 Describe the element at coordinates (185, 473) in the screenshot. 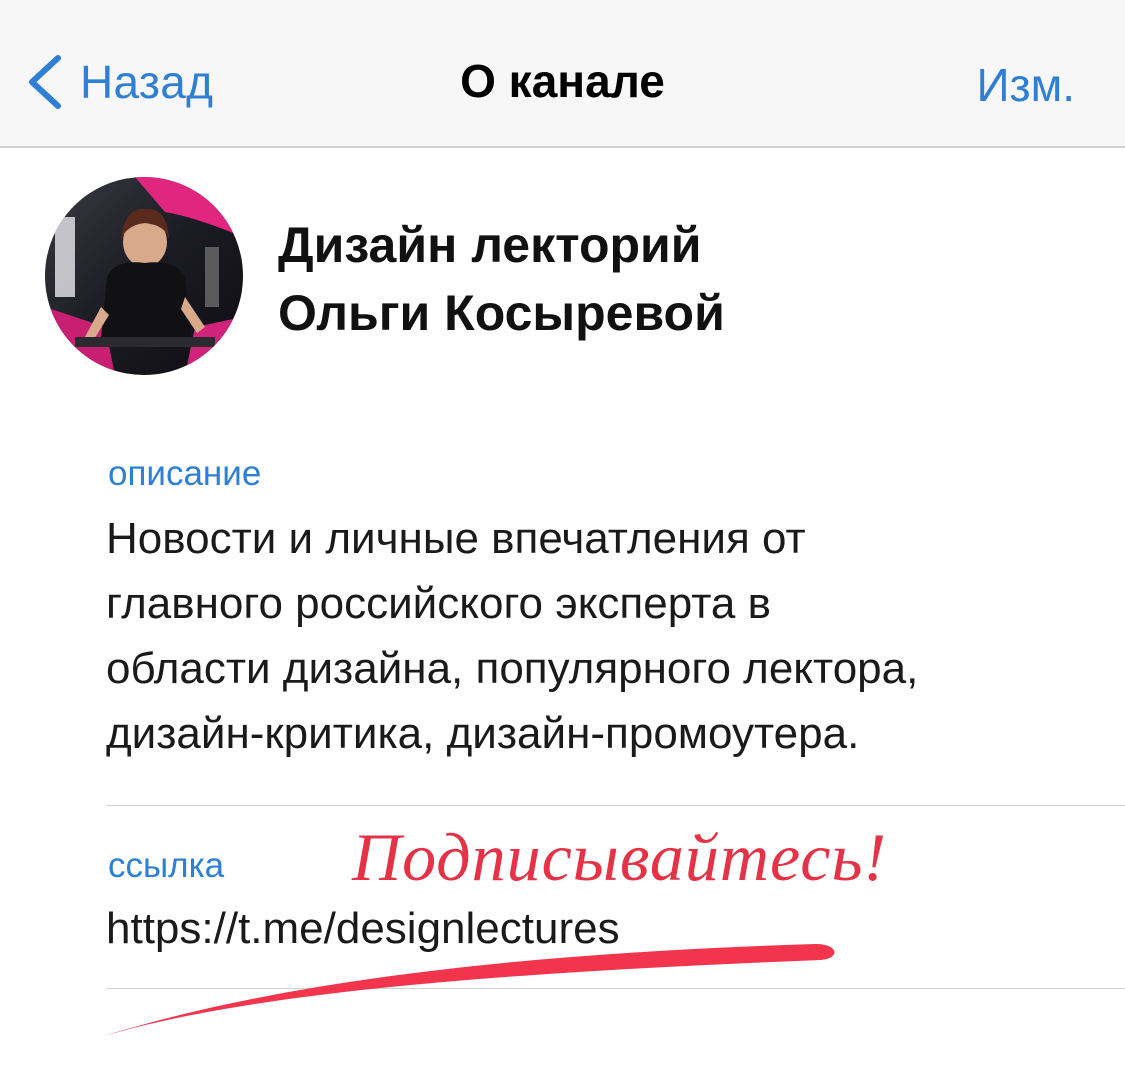

I see `description-label: описание` at that location.